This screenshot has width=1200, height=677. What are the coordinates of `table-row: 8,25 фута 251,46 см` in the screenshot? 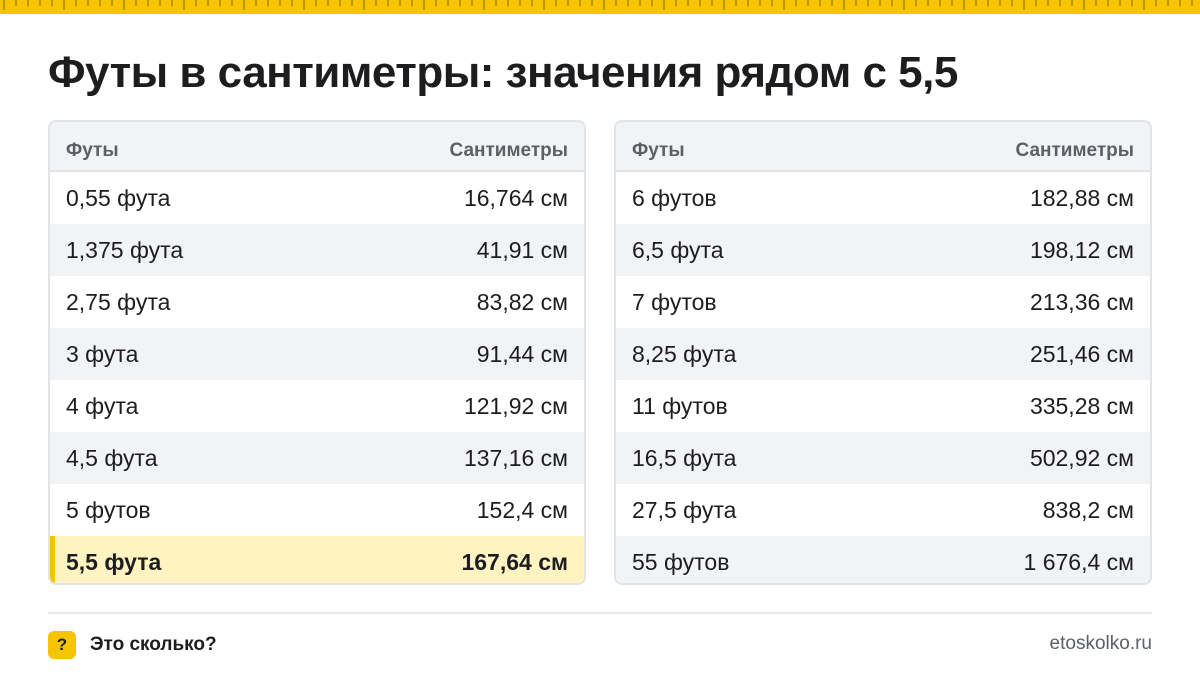 It's located at (883, 354).